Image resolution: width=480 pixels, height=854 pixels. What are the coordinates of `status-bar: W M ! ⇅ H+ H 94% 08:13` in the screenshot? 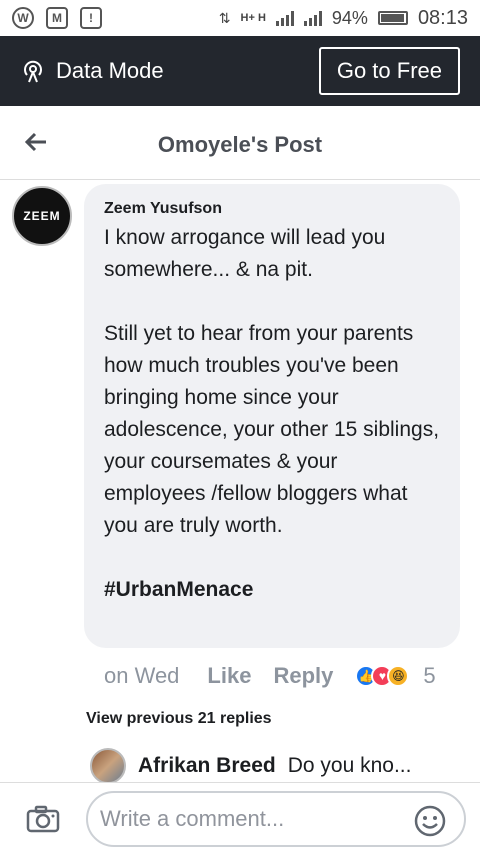 It's located at (240, 18).